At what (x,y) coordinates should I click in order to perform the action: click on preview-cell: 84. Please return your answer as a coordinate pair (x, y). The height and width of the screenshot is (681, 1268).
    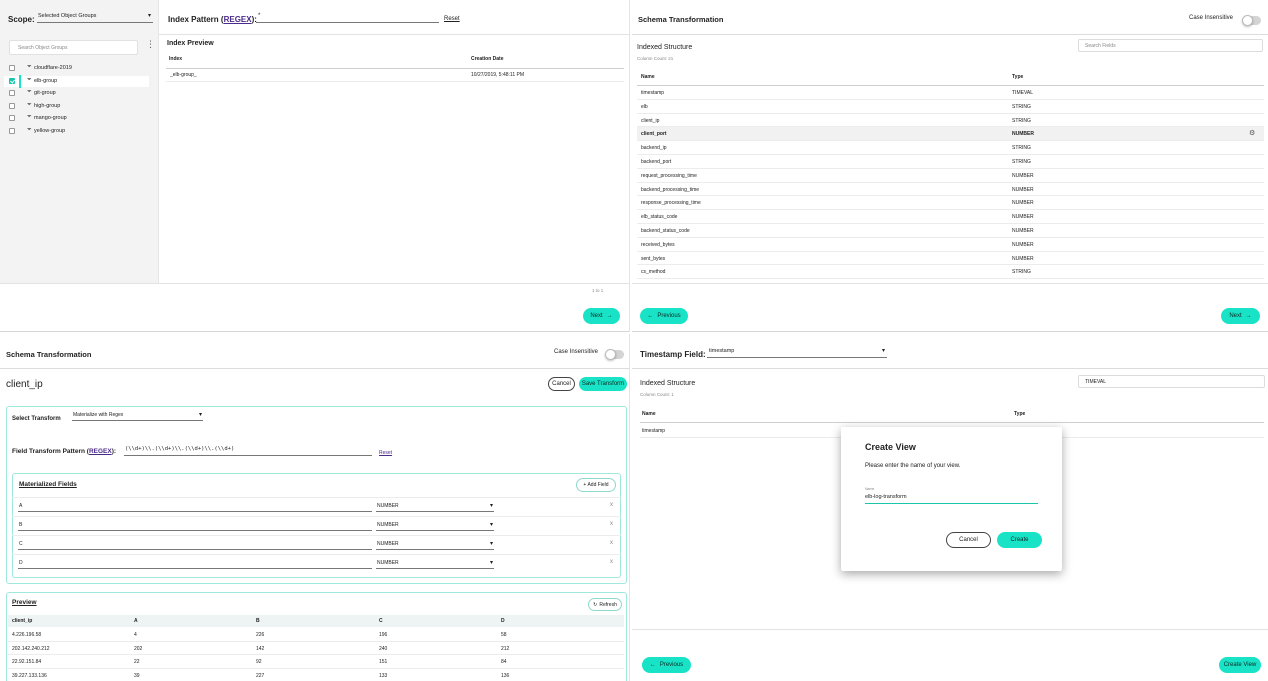
    Looking at the image, I should click on (504, 662).